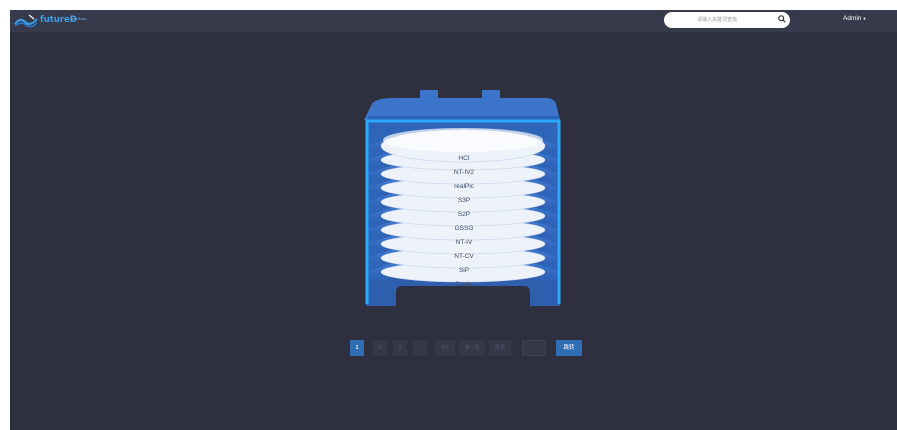 The image size is (897, 430). What do you see at coordinates (569, 348) in the screenshot?
I see `jump-button: 跳转` at bounding box center [569, 348].